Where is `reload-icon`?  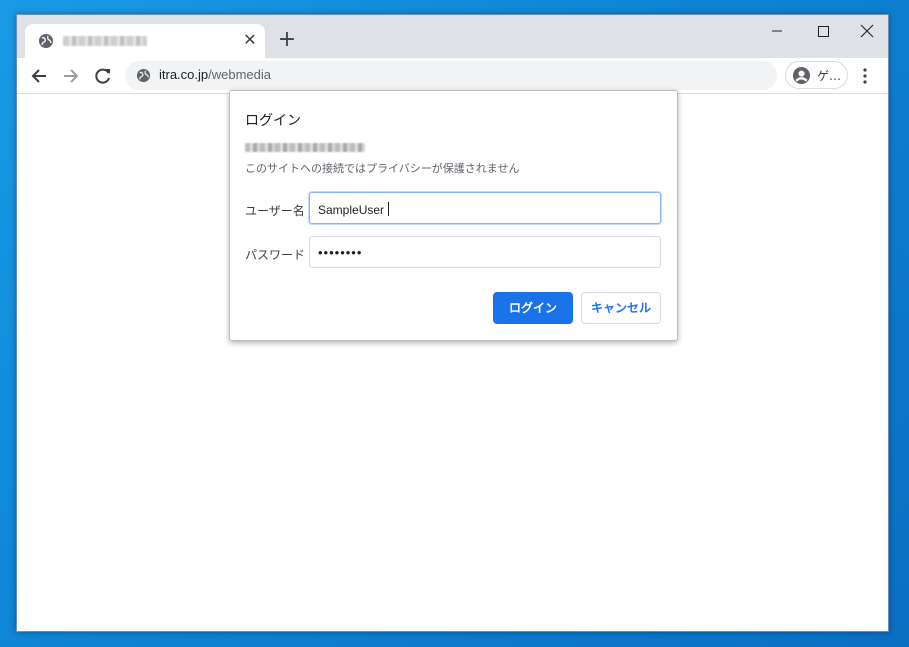 reload-icon is located at coordinates (103, 76).